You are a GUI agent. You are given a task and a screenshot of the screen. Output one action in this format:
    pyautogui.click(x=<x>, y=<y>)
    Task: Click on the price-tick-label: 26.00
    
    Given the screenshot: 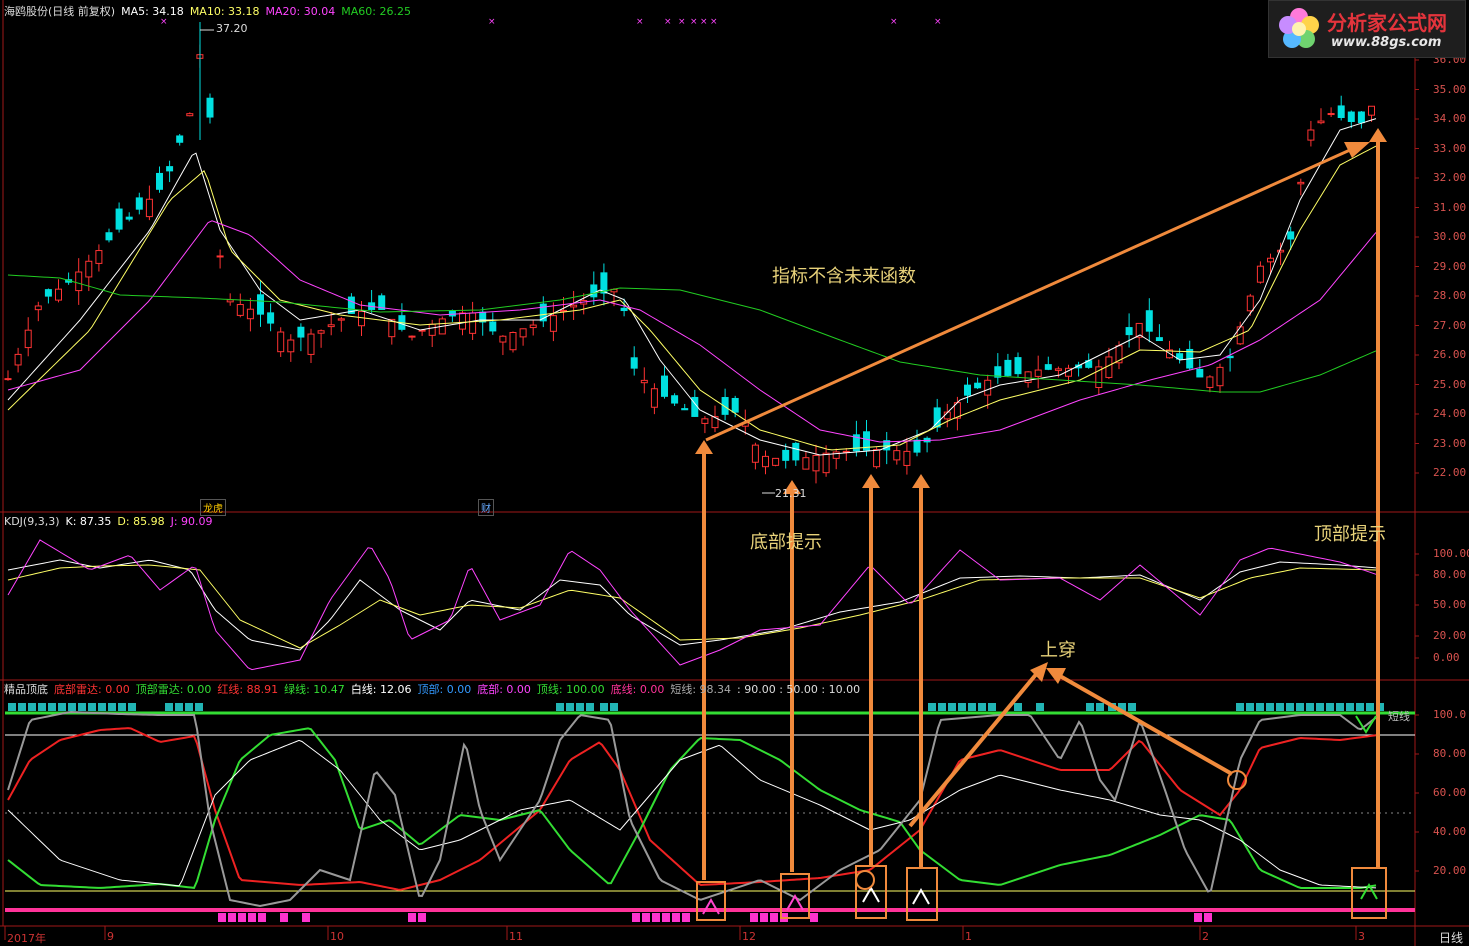 What is the action you would take?
    pyautogui.click(x=1450, y=354)
    